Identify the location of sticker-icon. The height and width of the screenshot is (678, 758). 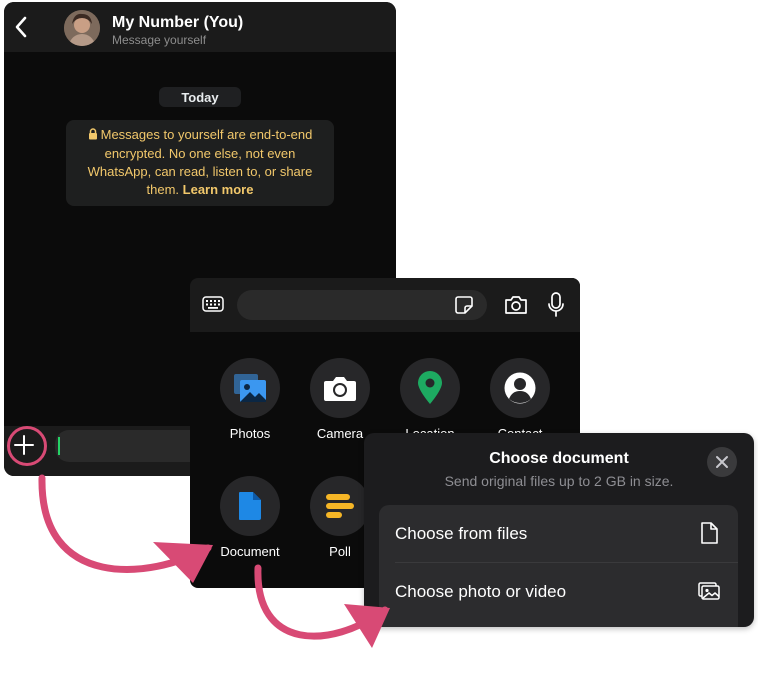
(464, 305).